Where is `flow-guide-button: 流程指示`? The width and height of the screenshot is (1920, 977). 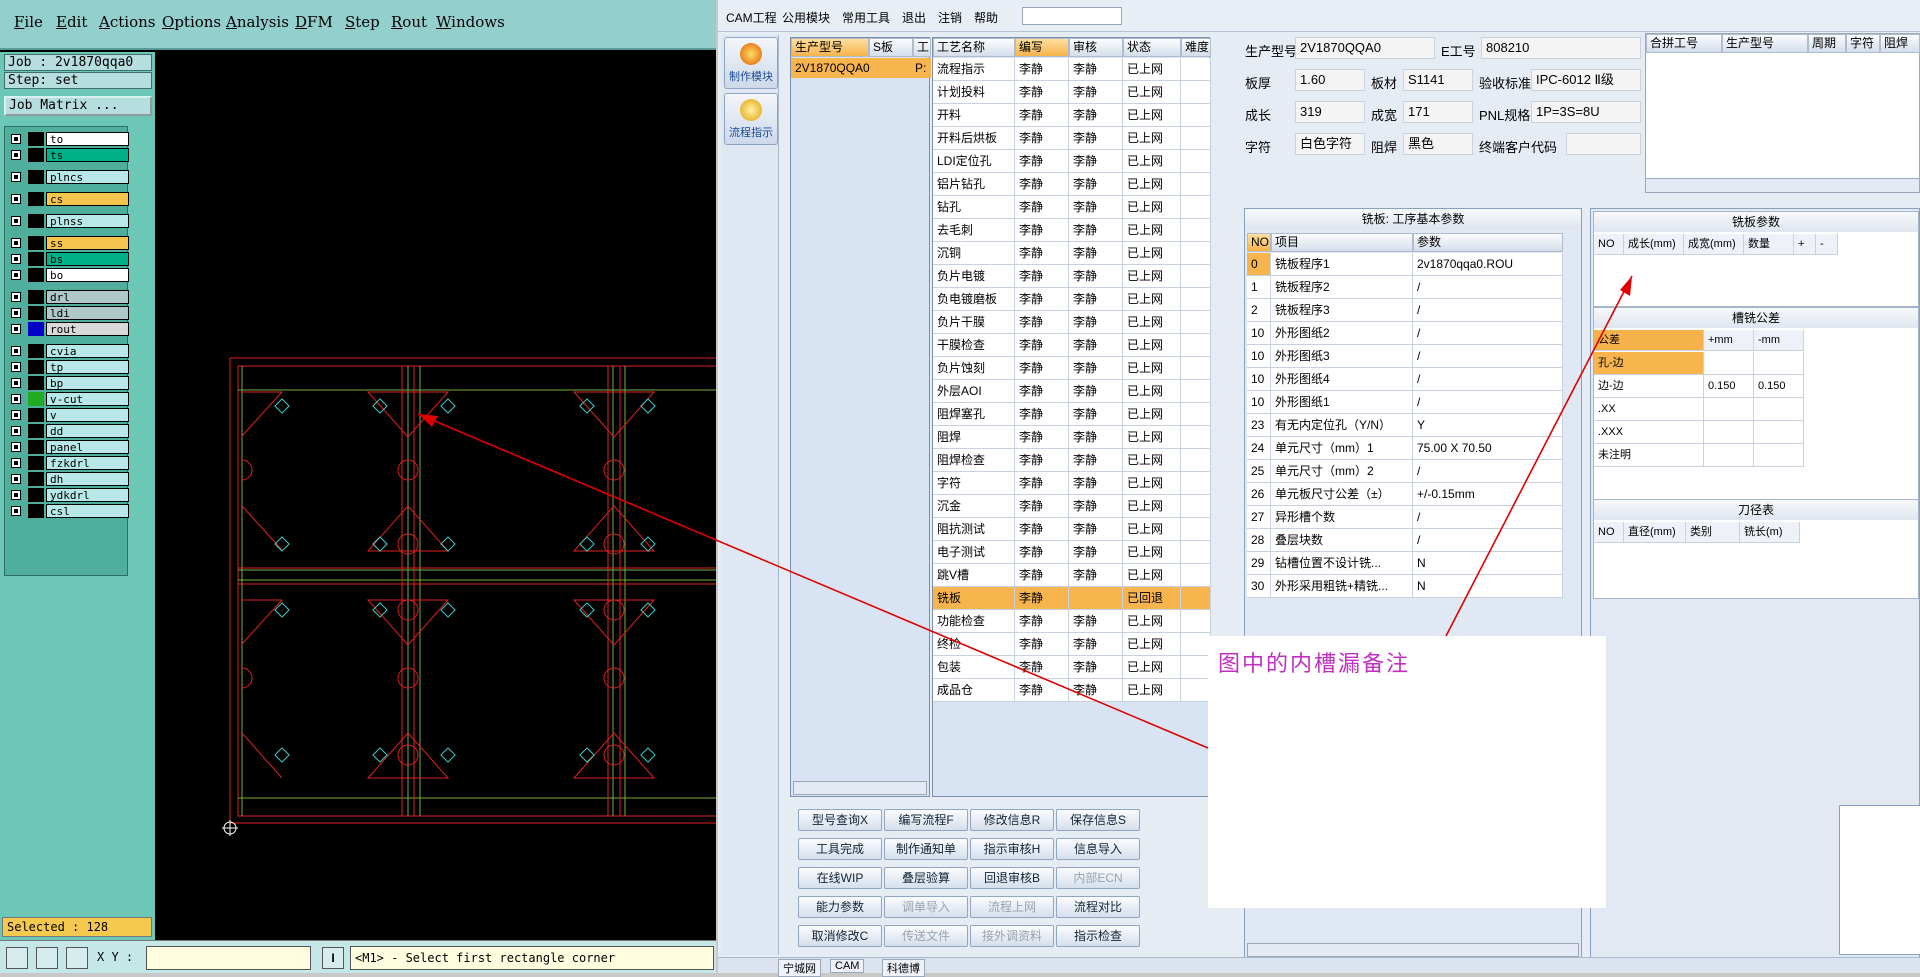
flow-guide-button: 流程指示 is located at coordinates (751, 119).